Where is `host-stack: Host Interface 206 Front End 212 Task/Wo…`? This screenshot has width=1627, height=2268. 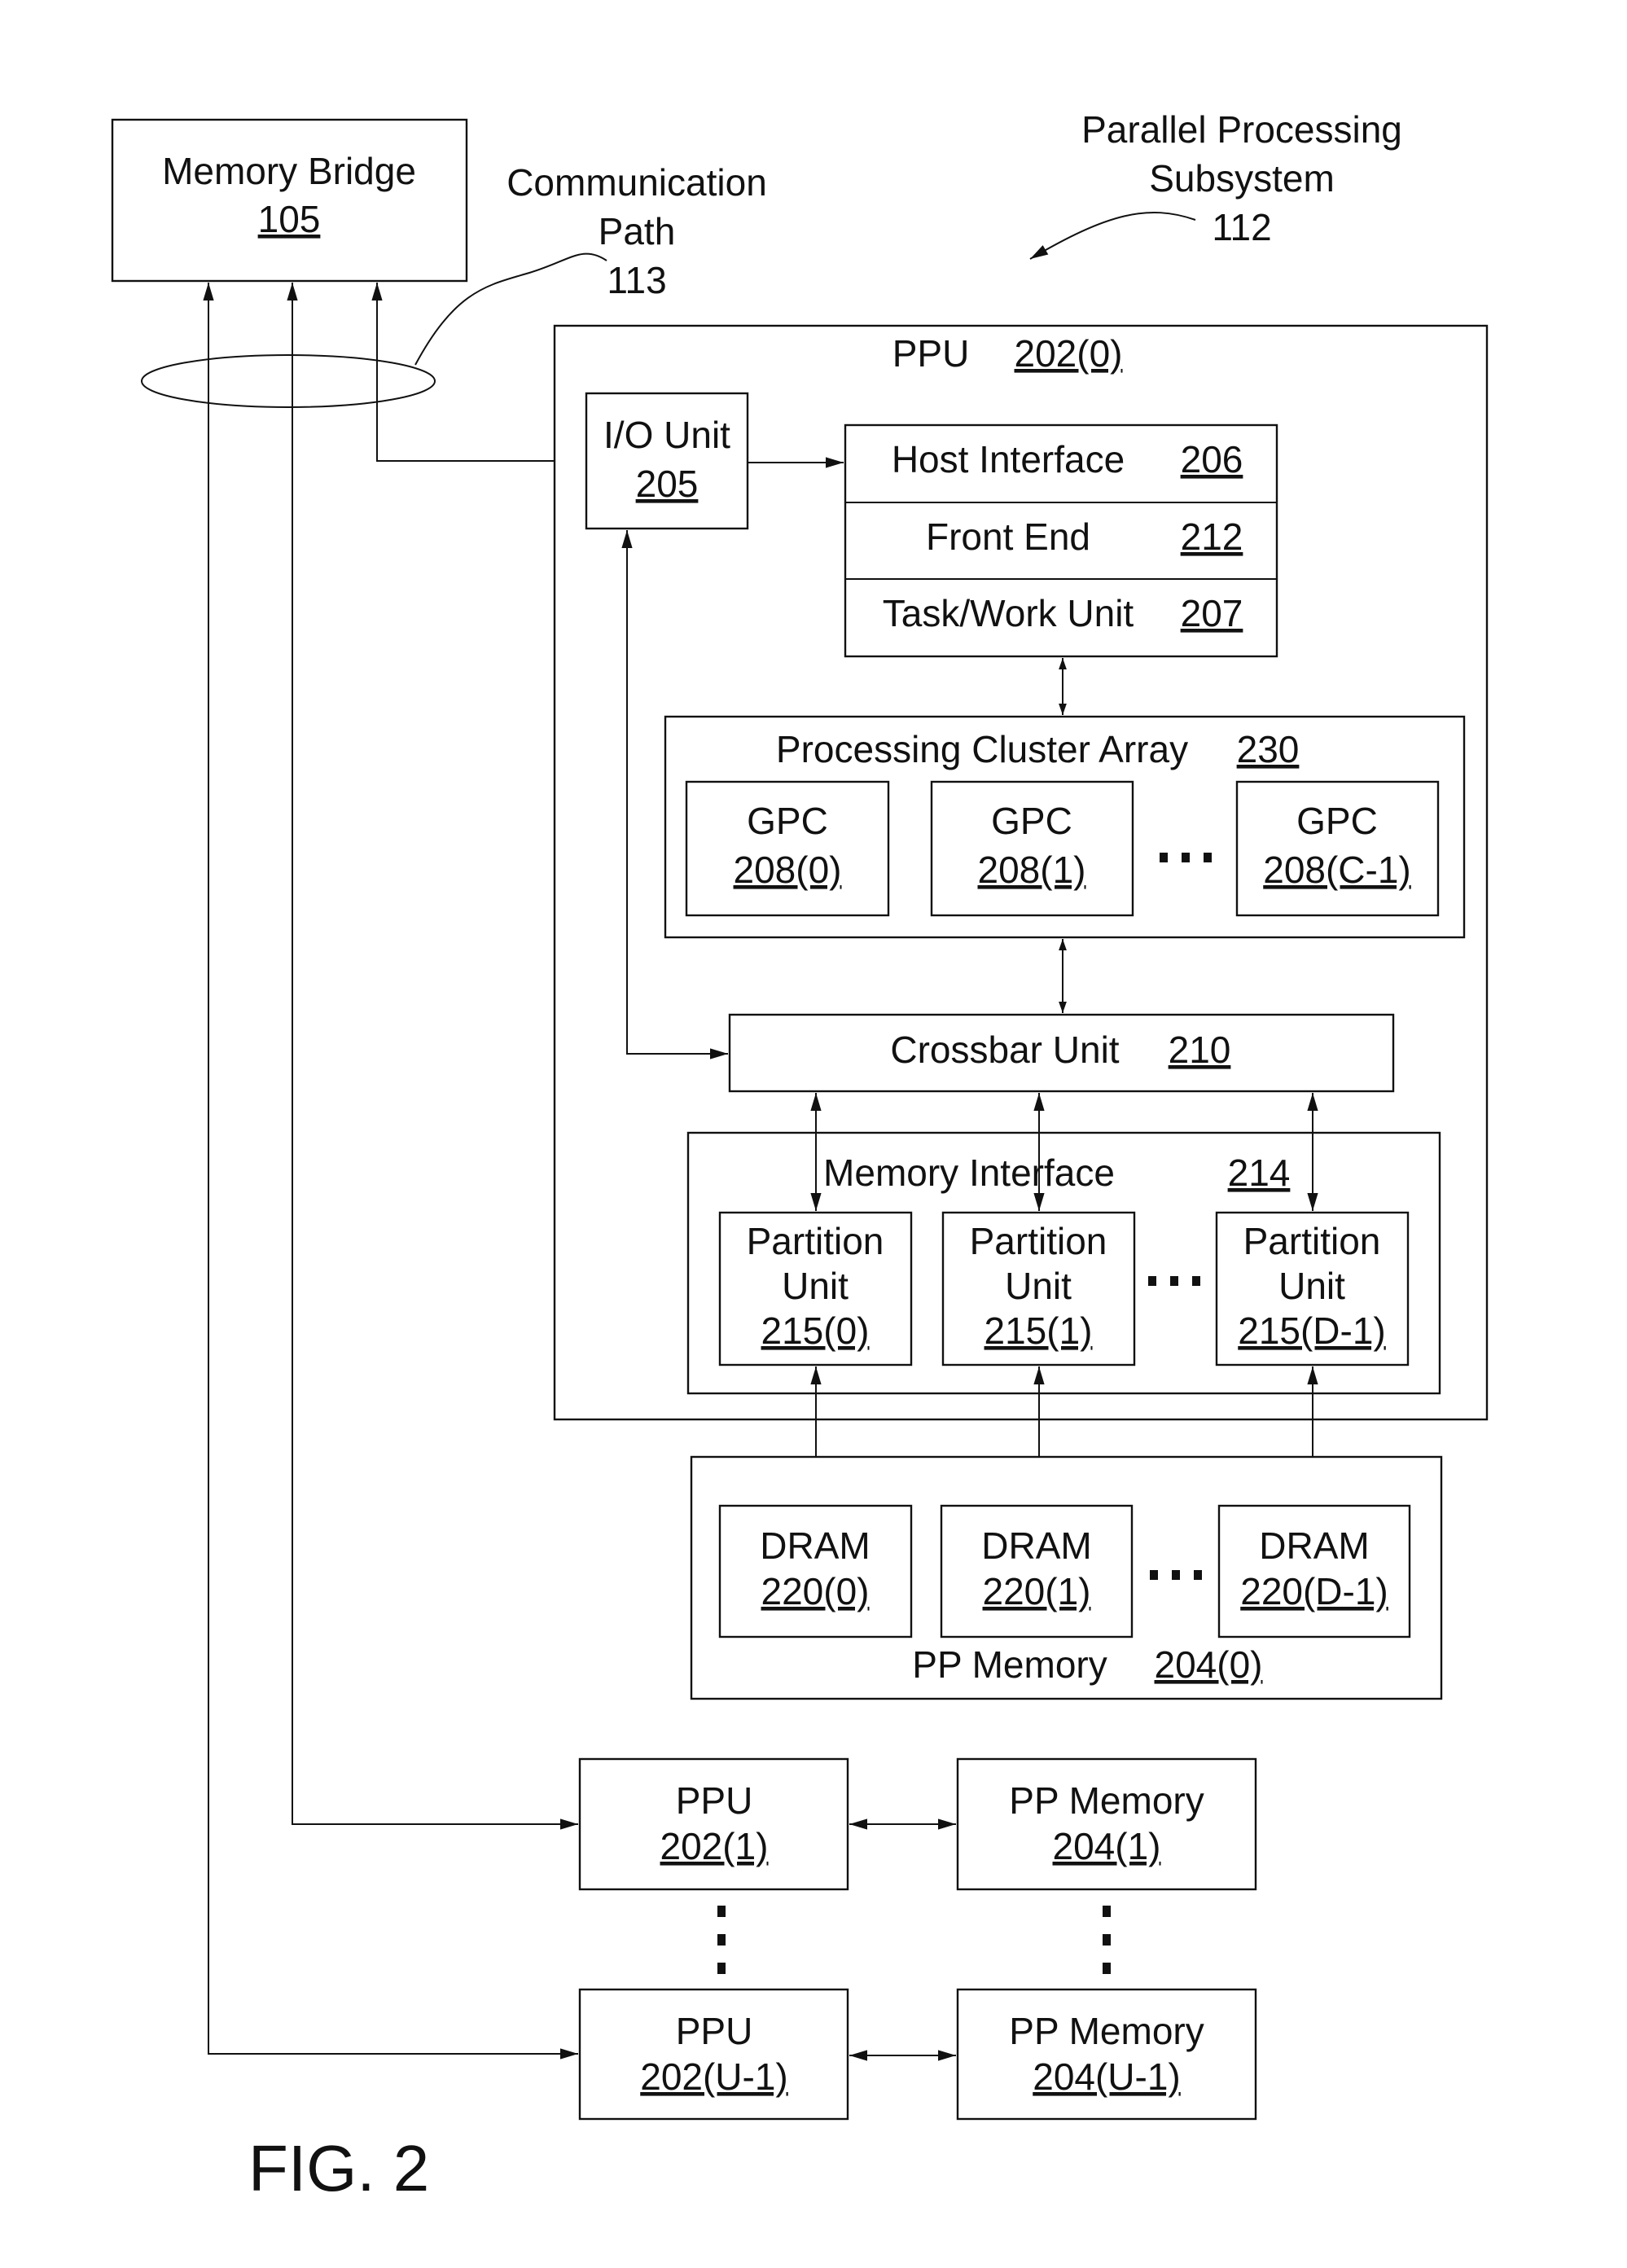 host-stack: Host Interface 206 Front End 212 Task/Wo… is located at coordinates (1061, 541).